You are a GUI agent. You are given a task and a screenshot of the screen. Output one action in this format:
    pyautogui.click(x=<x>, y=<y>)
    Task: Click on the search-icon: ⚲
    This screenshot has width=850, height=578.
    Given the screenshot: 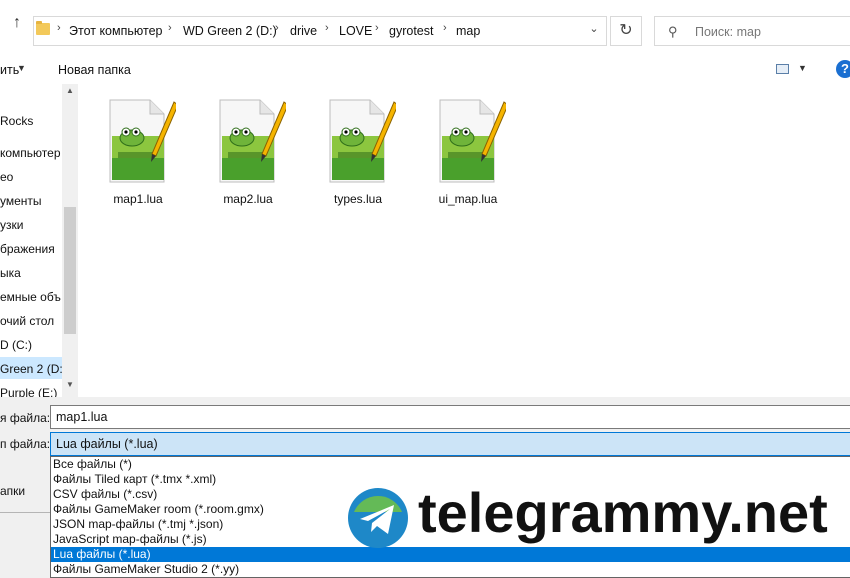 What is the action you would take?
    pyautogui.click(x=673, y=31)
    